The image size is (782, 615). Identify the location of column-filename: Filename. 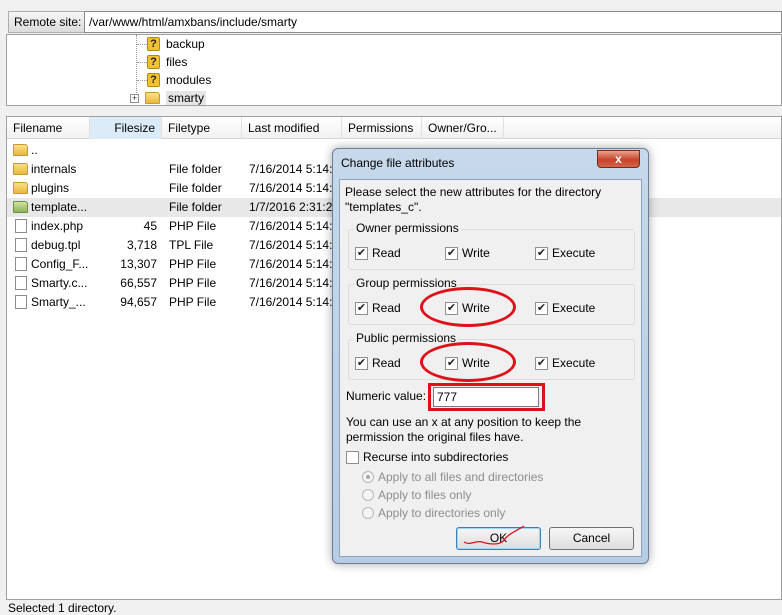
(48, 128).